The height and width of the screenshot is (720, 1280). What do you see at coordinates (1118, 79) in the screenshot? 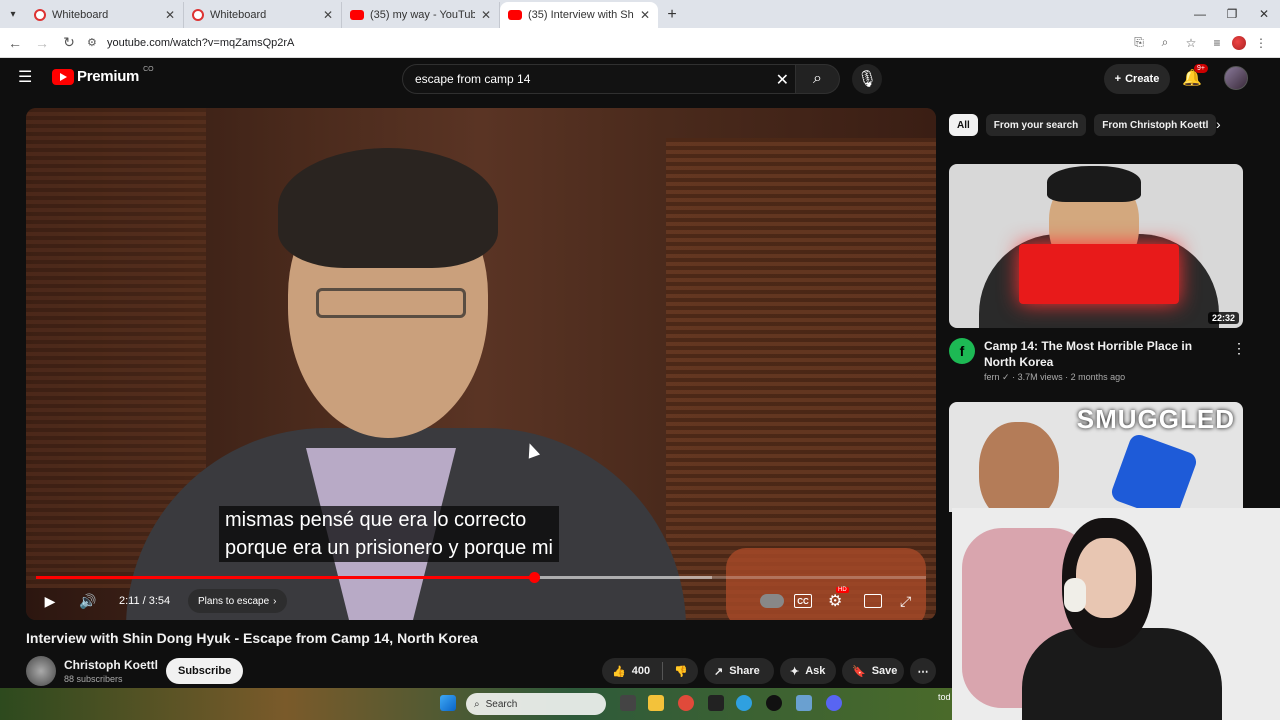
I see `plus-icon: +` at bounding box center [1118, 79].